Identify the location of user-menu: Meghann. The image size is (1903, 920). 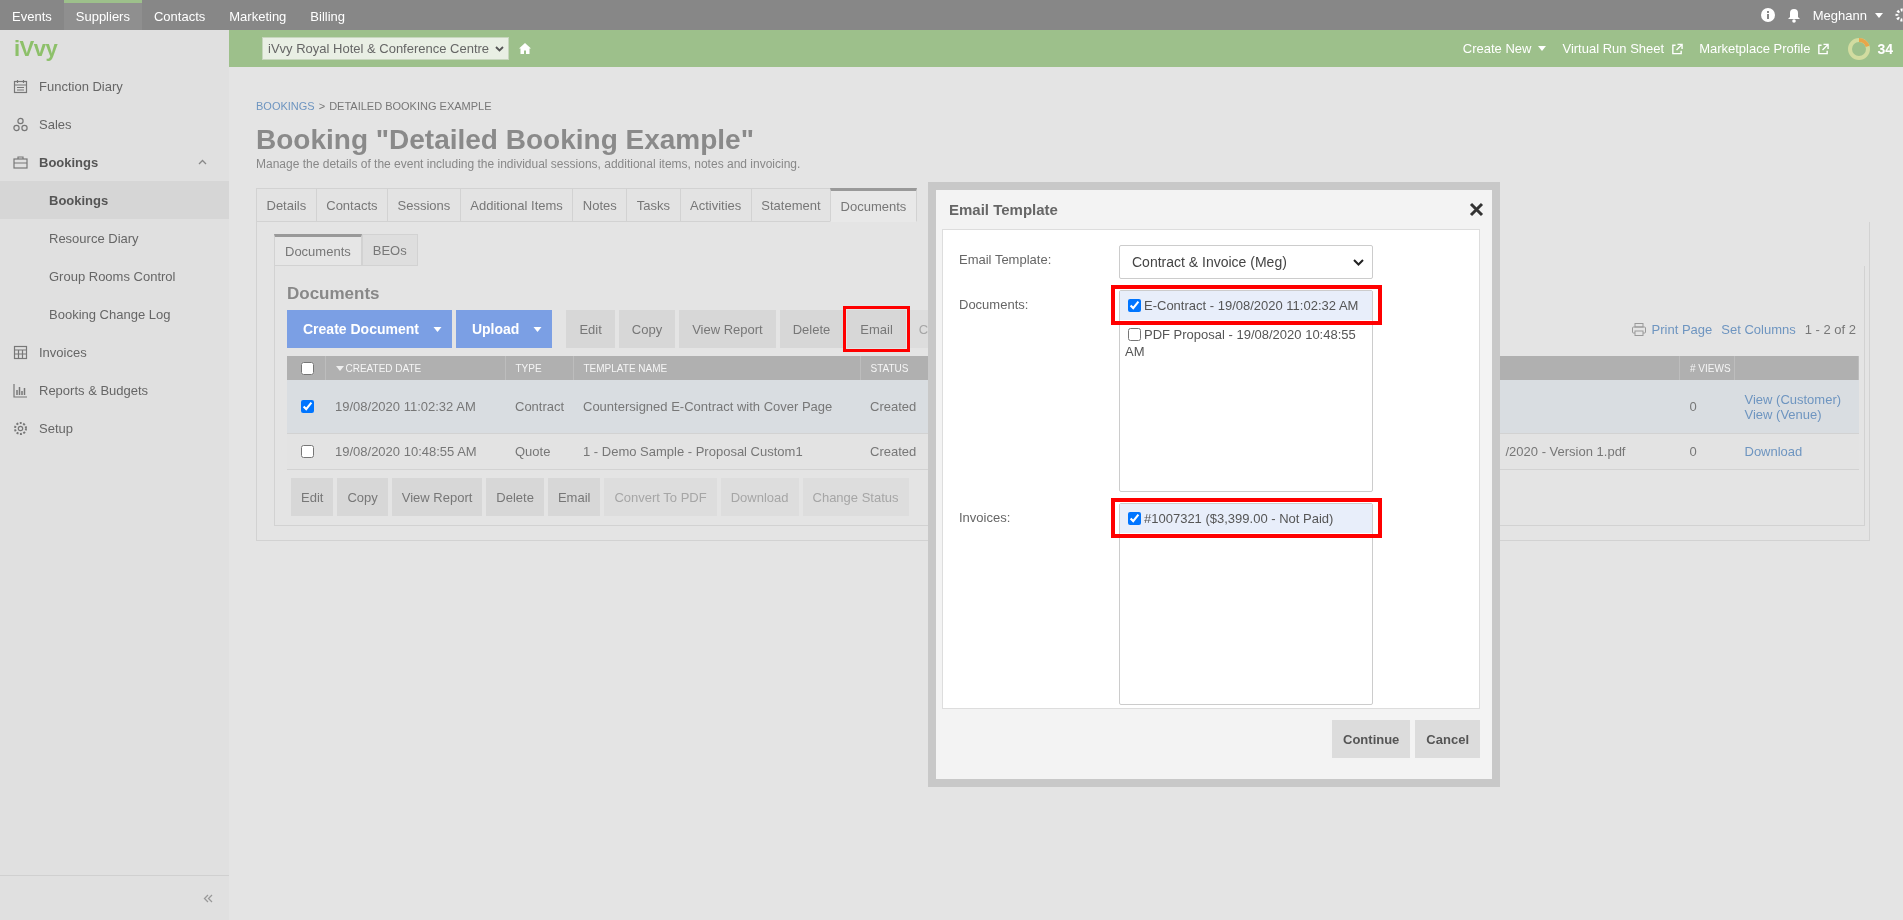
(1847, 15).